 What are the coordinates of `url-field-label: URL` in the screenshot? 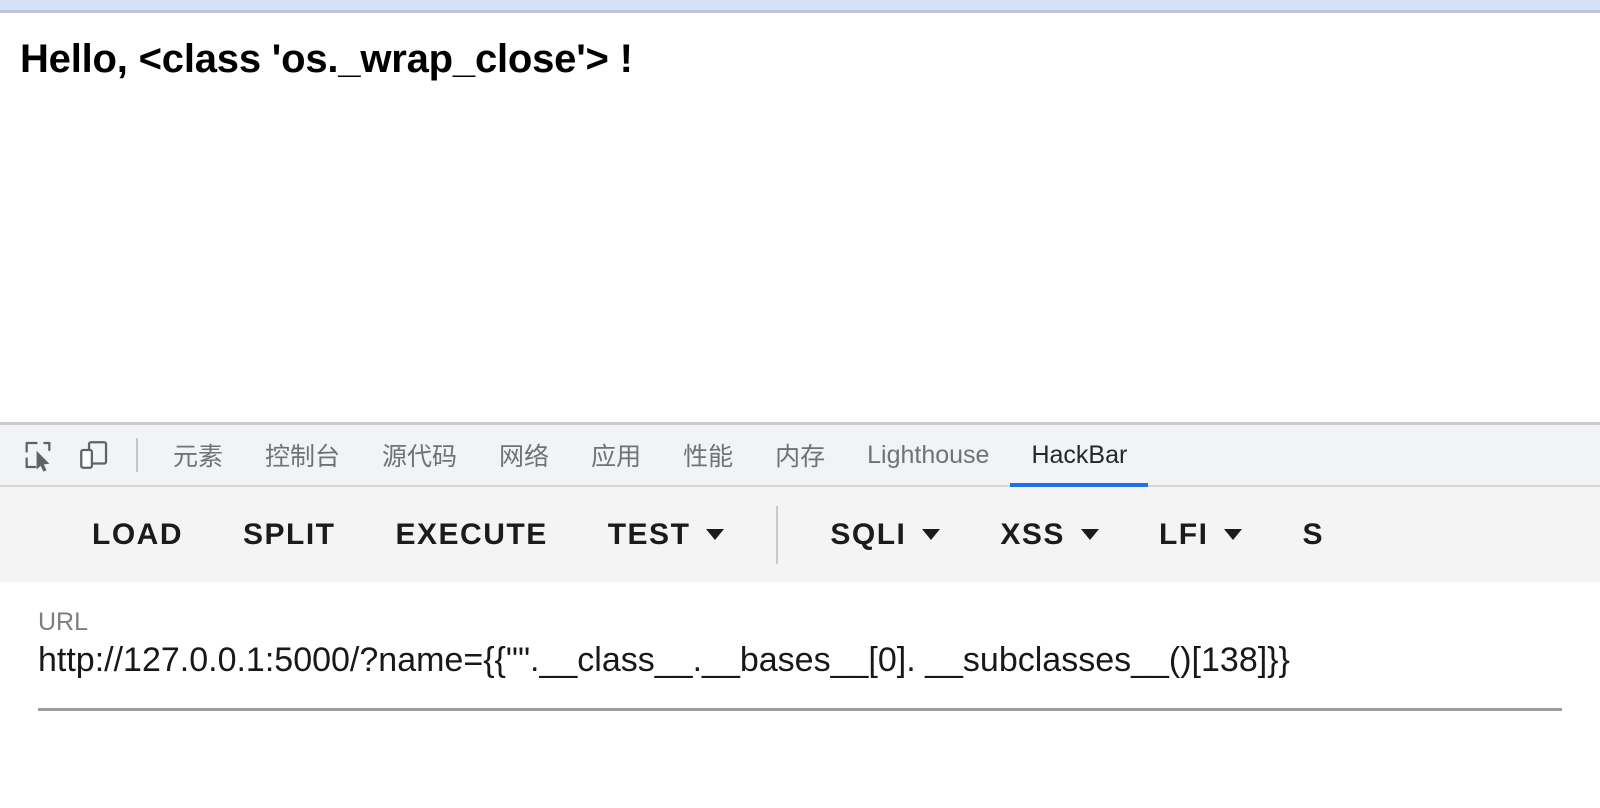 It's located at (63, 622).